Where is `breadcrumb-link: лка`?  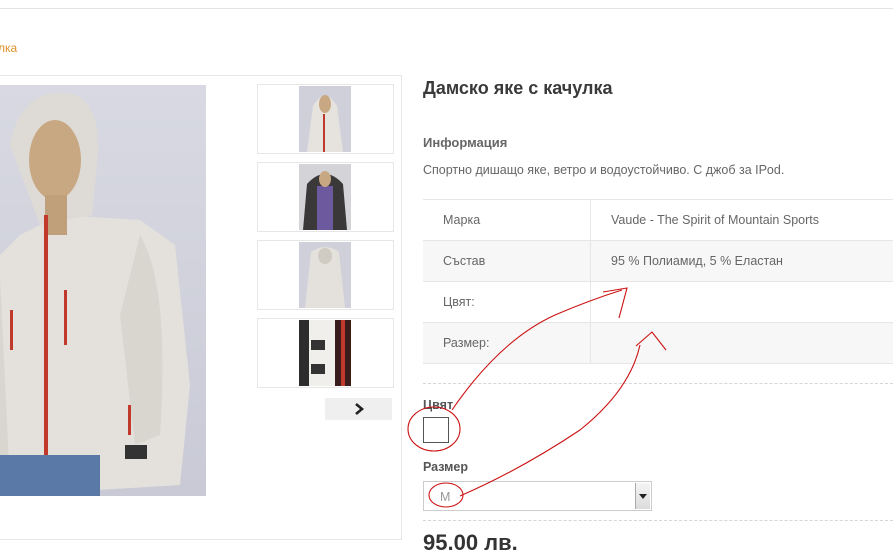
breadcrumb-link: лка is located at coordinates (8, 48).